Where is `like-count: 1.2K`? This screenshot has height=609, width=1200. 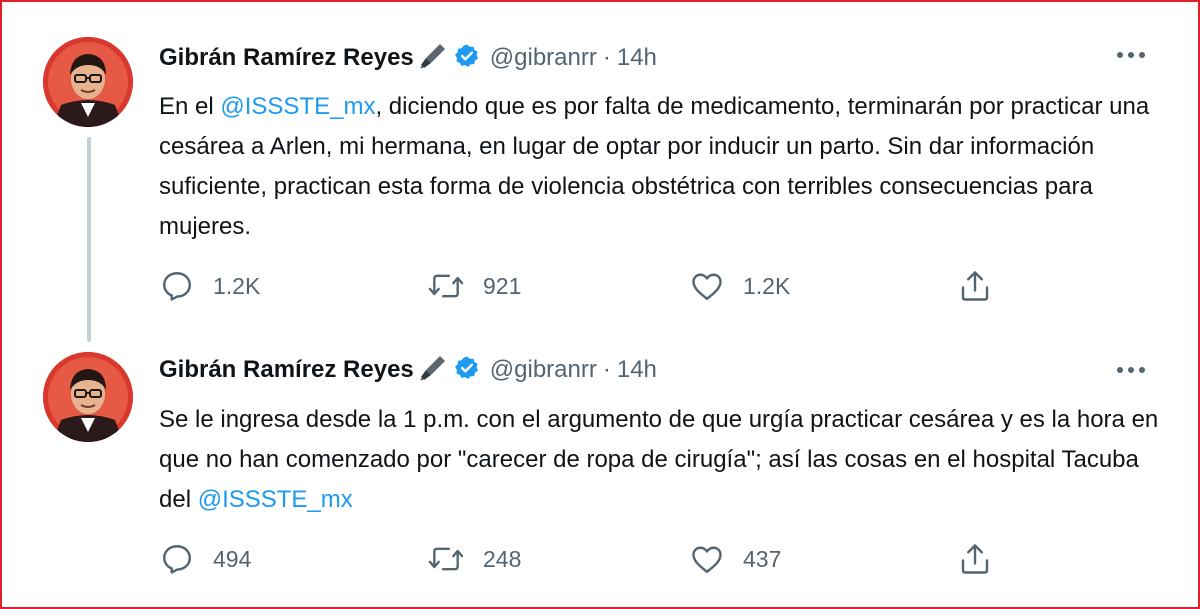 like-count: 1.2K is located at coordinates (767, 285).